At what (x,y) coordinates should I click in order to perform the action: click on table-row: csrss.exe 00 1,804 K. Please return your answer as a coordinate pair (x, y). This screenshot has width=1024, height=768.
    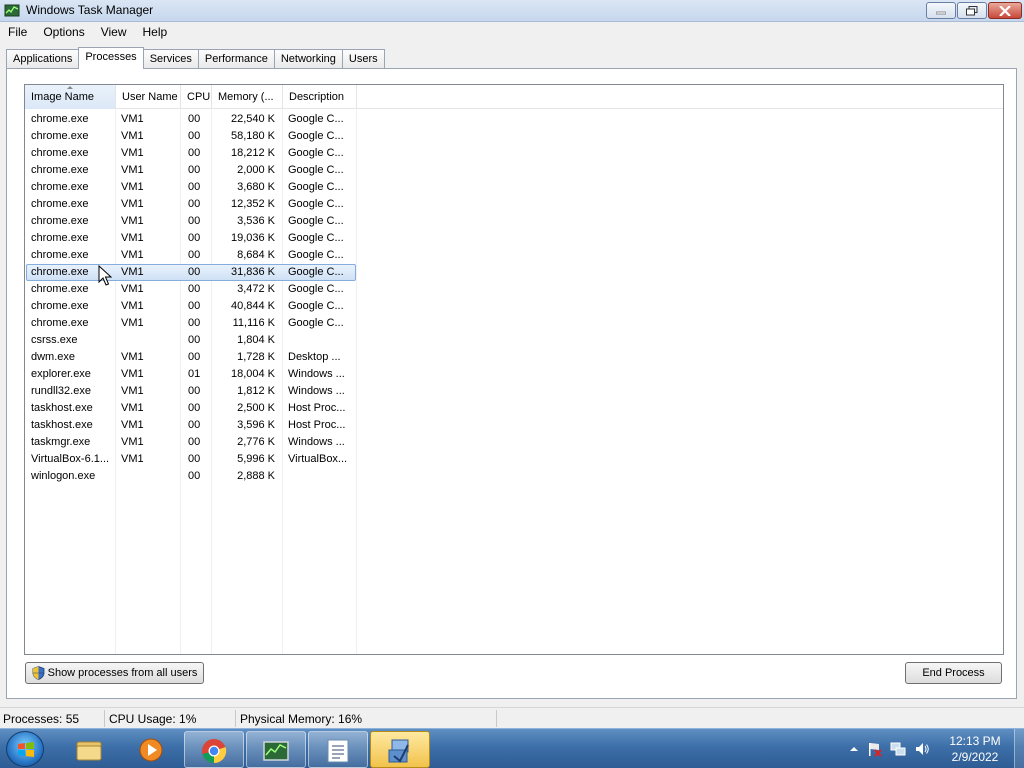
    Looking at the image, I should click on (514, 340).